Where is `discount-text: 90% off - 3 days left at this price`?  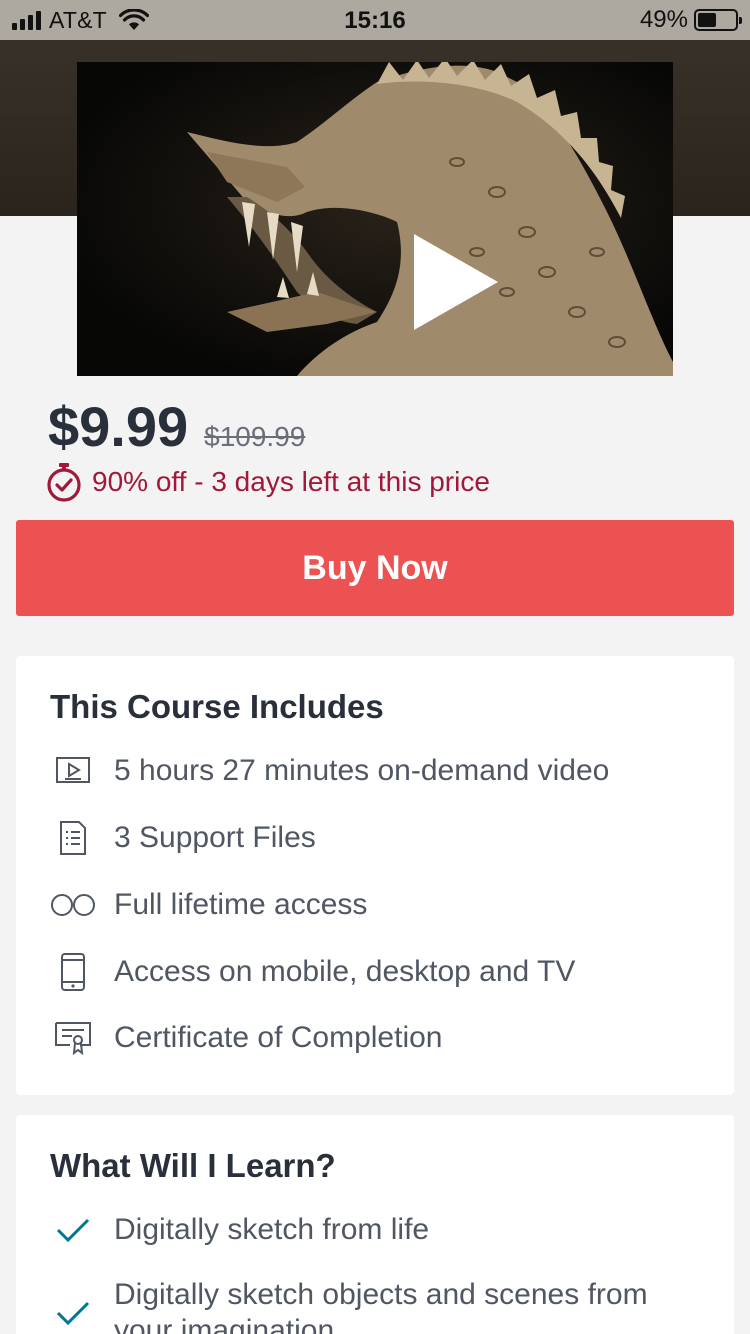
discount-text: 90% off - 3 days left at this price is located at coordinates (291, 481).